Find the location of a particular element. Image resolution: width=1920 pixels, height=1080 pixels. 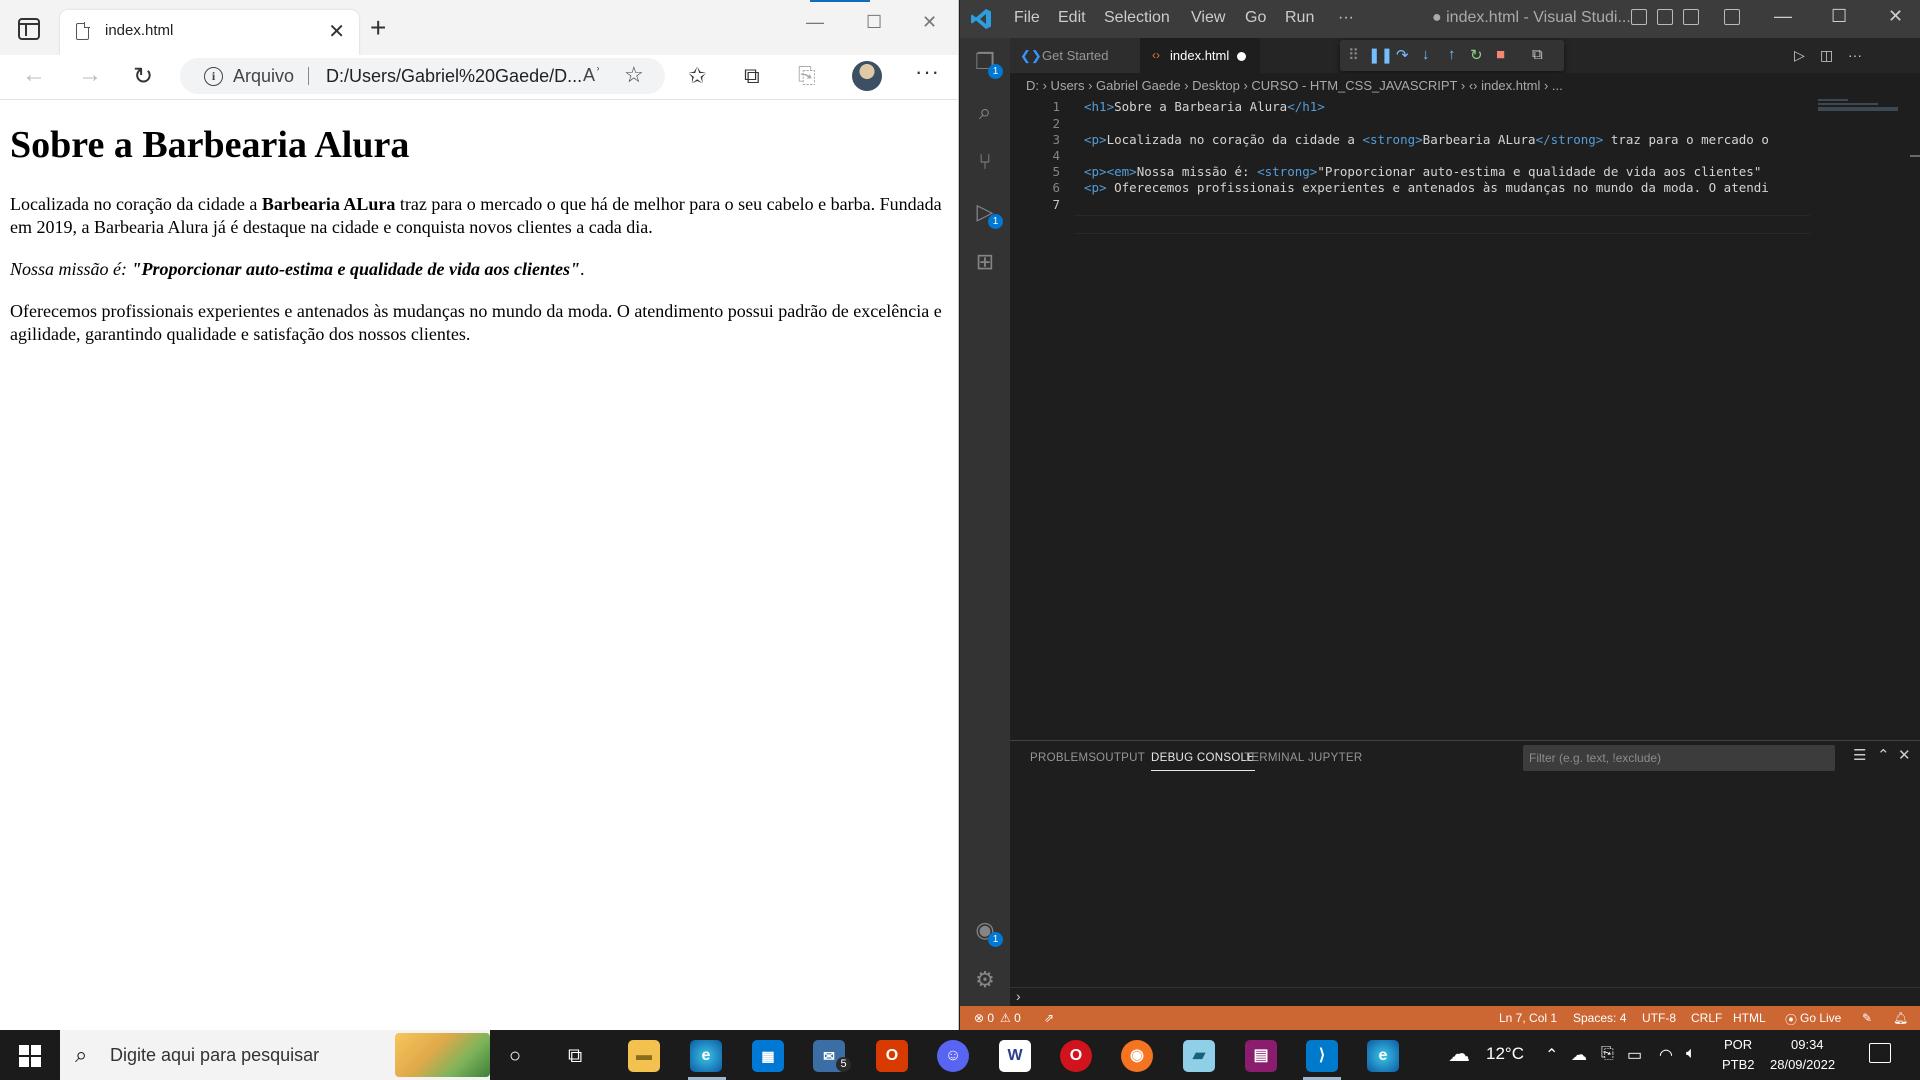

back-icon: ← is located at coordinates (34, 75).